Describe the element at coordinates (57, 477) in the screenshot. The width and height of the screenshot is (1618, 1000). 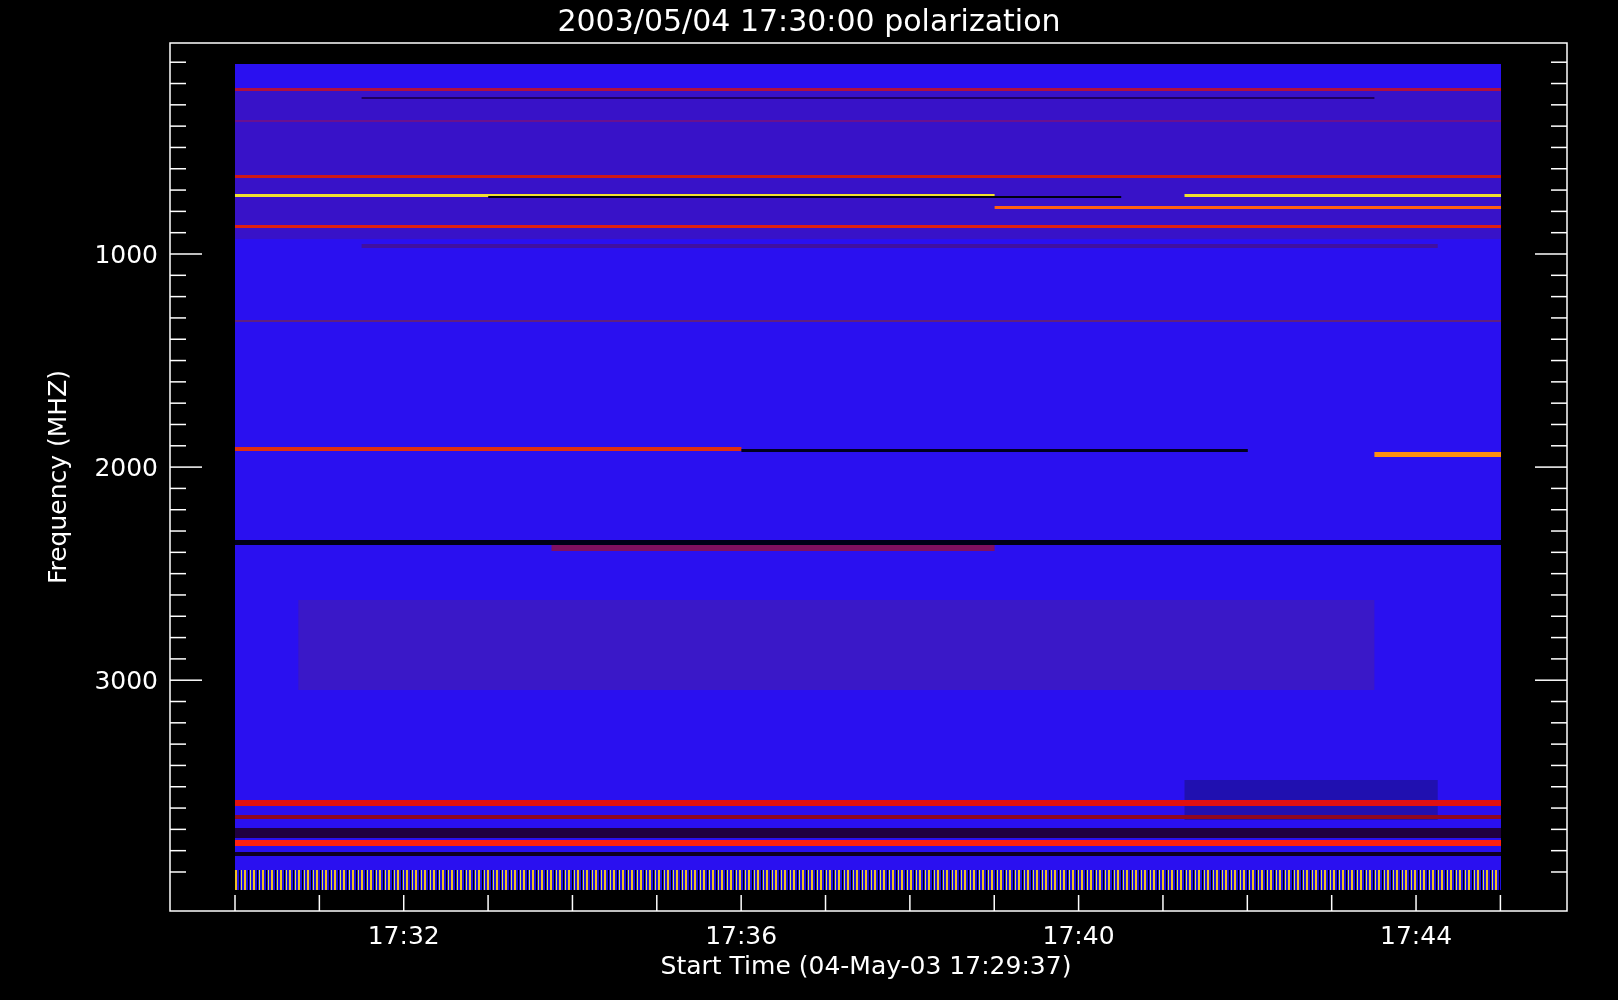
I see `y-axis-label: Frequency (MHZ)` at that location.